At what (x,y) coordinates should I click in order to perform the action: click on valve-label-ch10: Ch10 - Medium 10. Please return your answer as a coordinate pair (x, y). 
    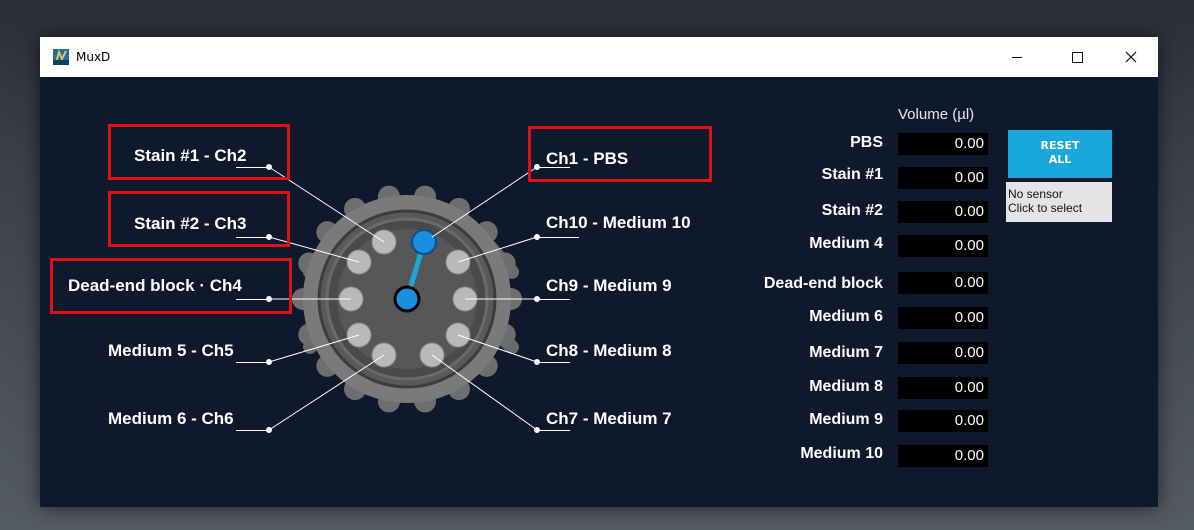
    Looking at the image, I should click on (618, 223).